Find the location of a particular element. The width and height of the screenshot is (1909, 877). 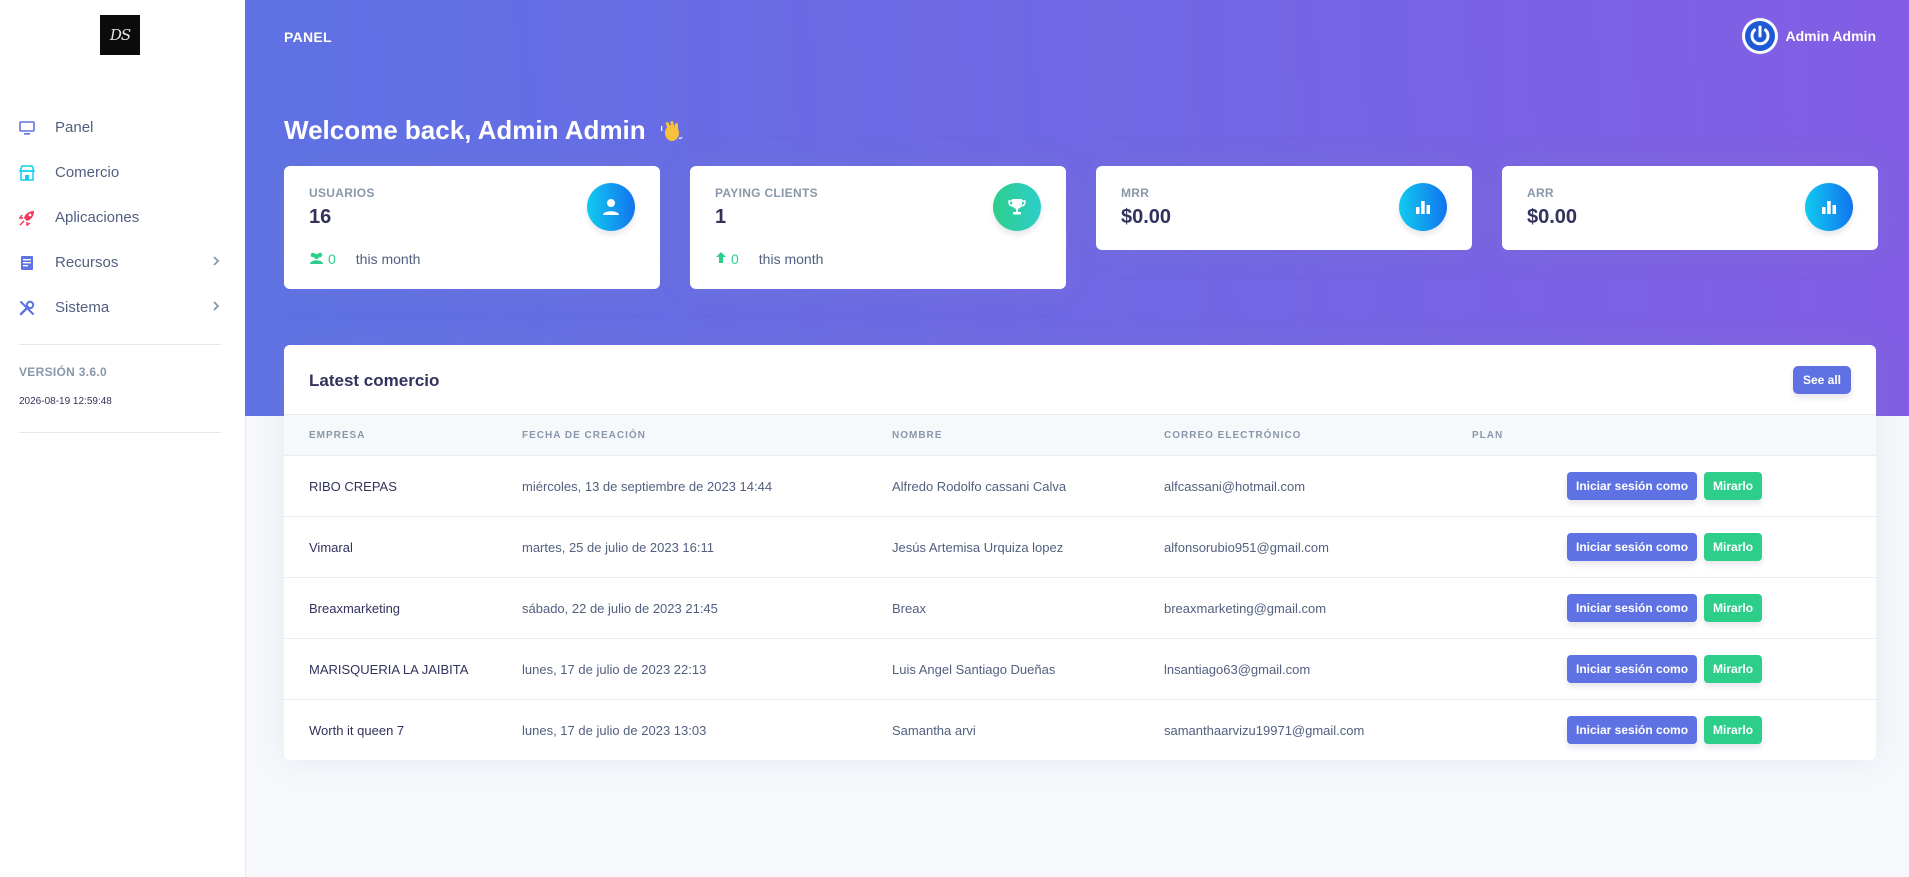

cell-fecha: lunes, 17 de julio de 2023 13:03 is located at coordinates (707, 729).